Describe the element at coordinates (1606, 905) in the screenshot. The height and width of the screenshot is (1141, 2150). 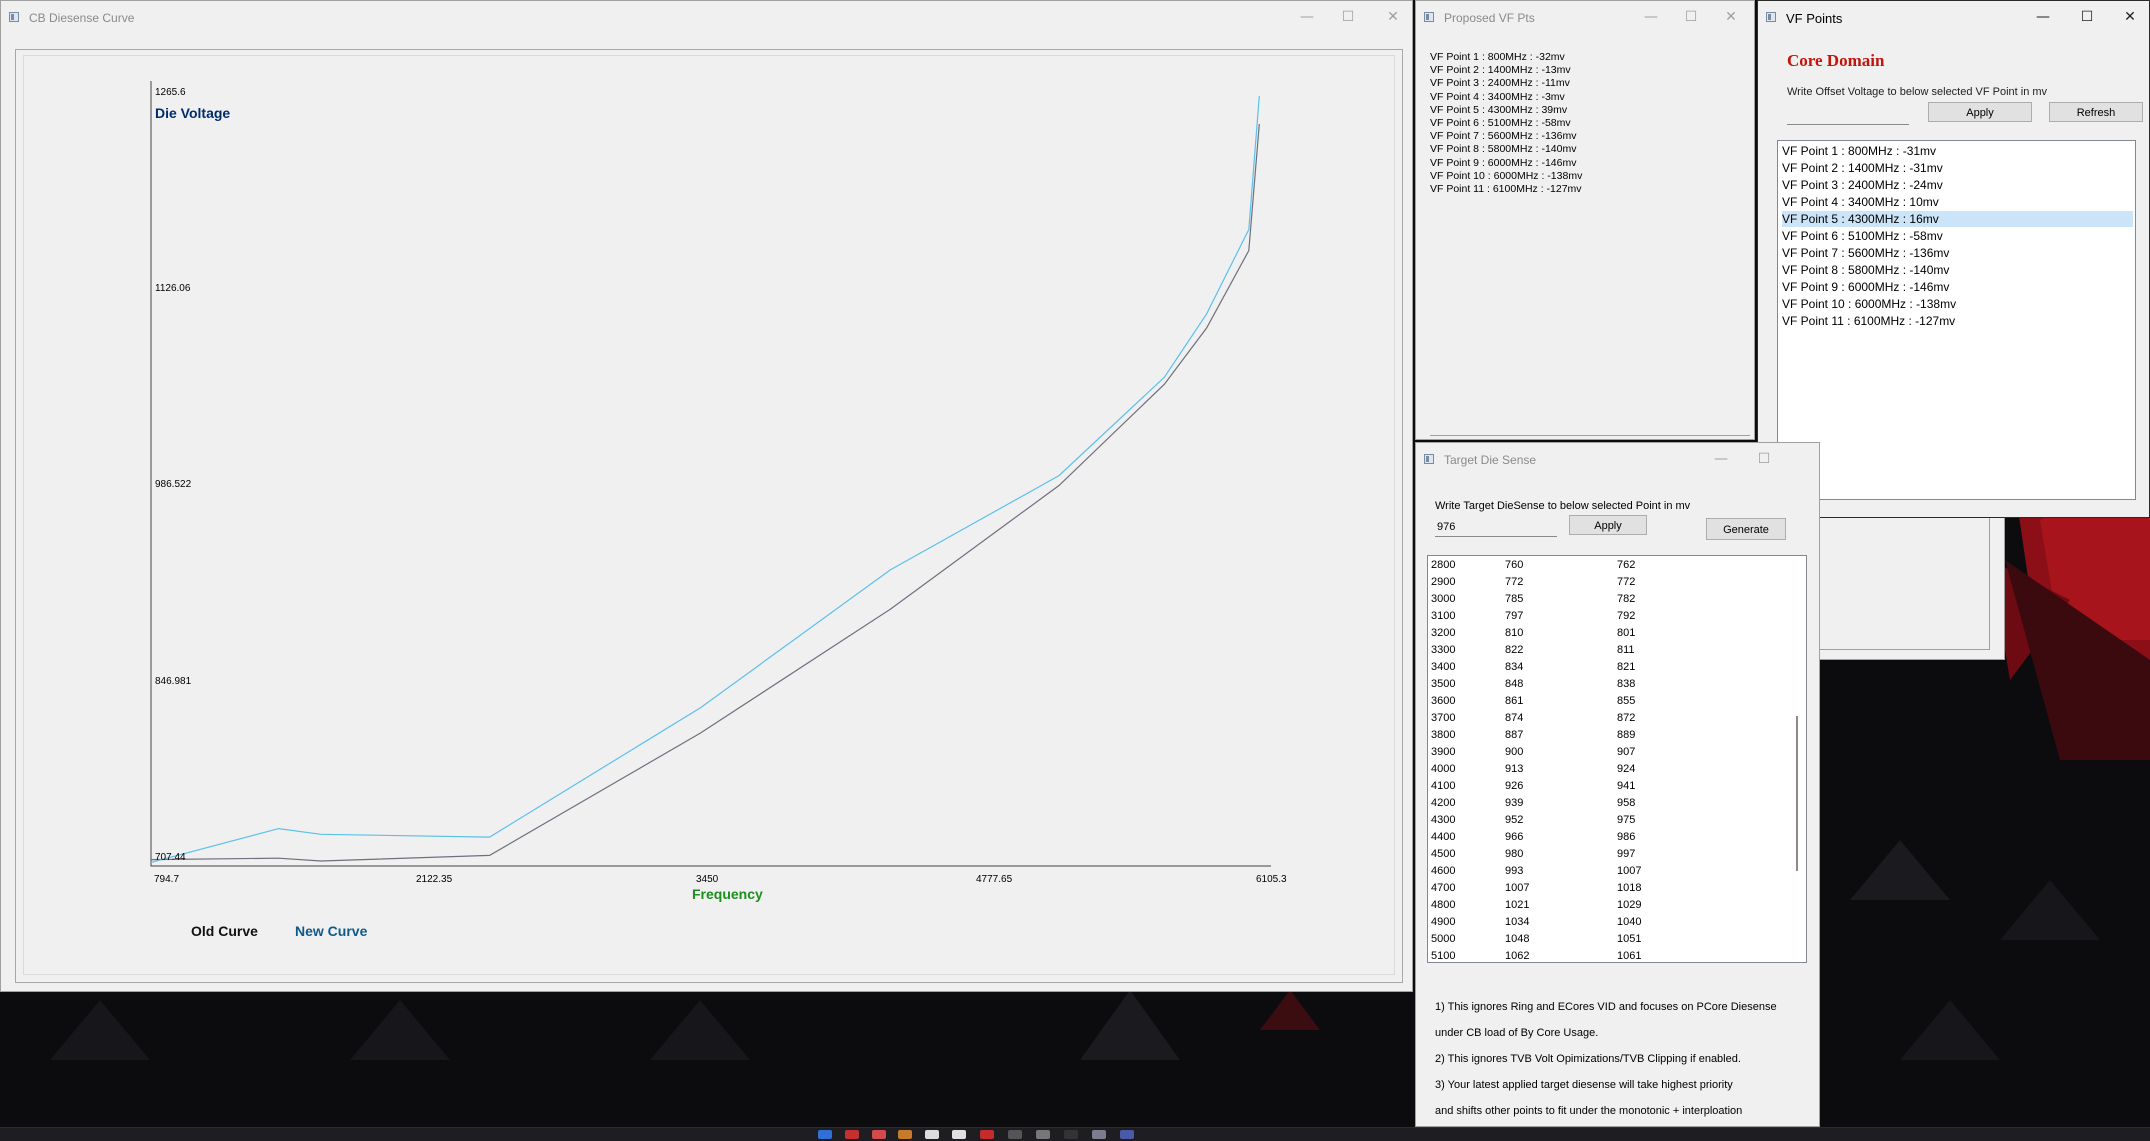
I see `table-row: 4800 1021 1029` at that location.